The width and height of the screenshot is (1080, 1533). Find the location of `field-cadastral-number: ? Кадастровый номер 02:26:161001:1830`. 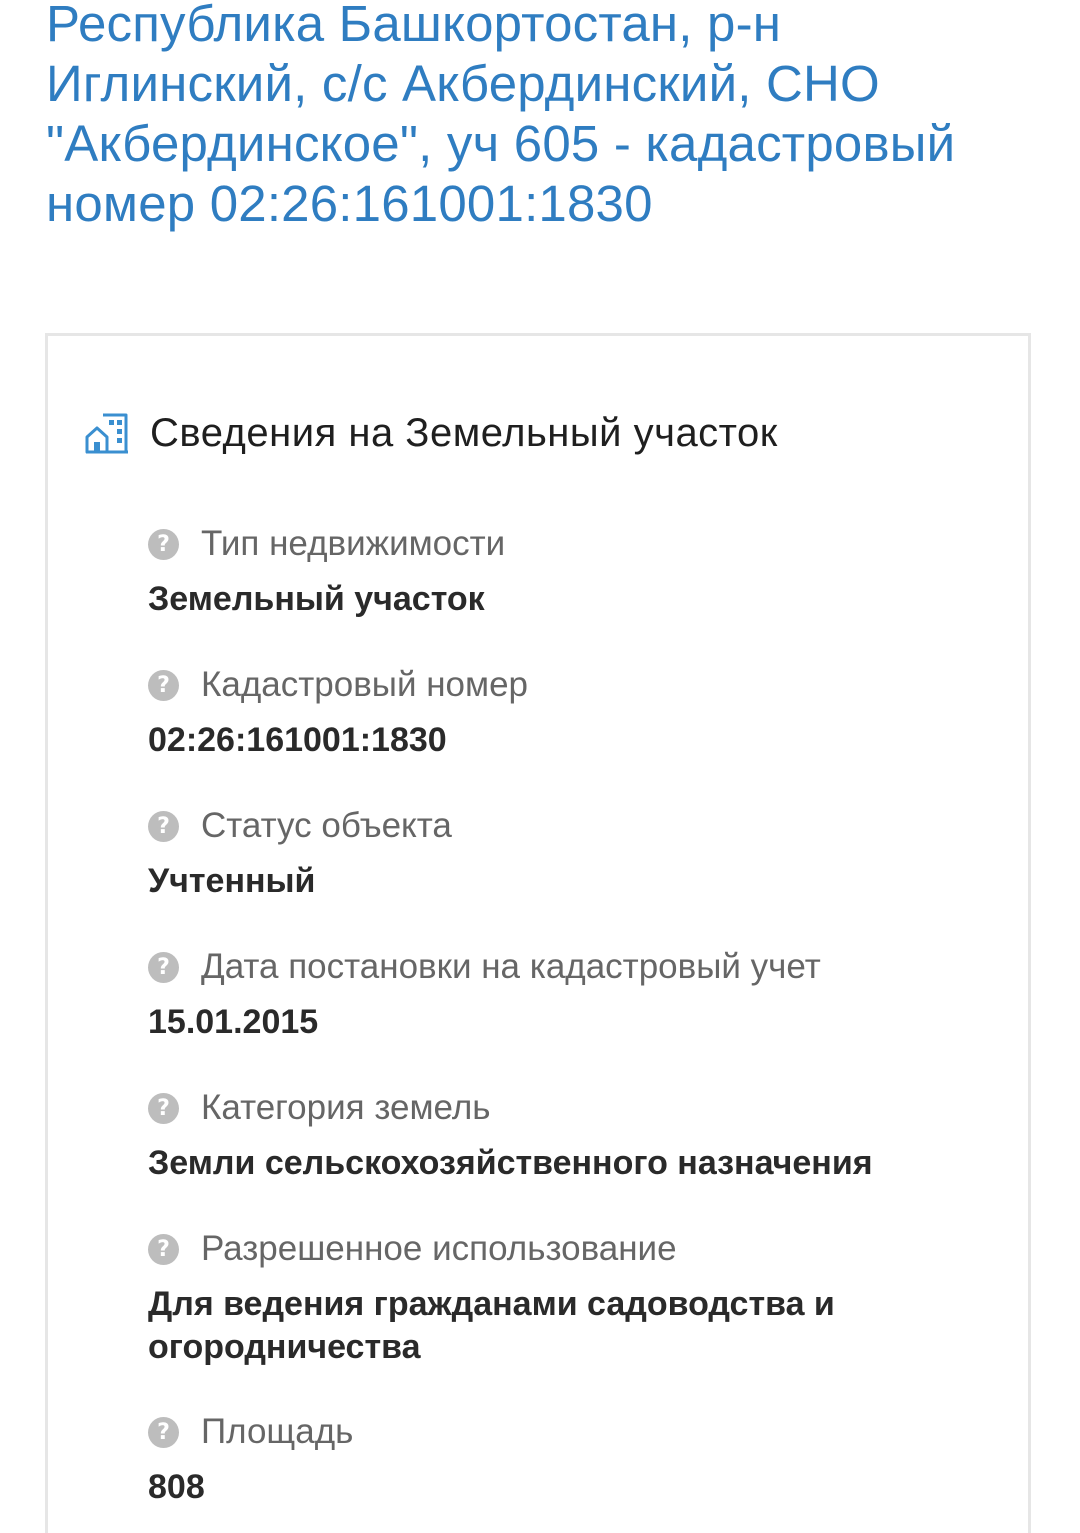

field-cadastral-number: ? Кадастровый номер 02:26:161001:1830 is located at coordinates (578, 712).